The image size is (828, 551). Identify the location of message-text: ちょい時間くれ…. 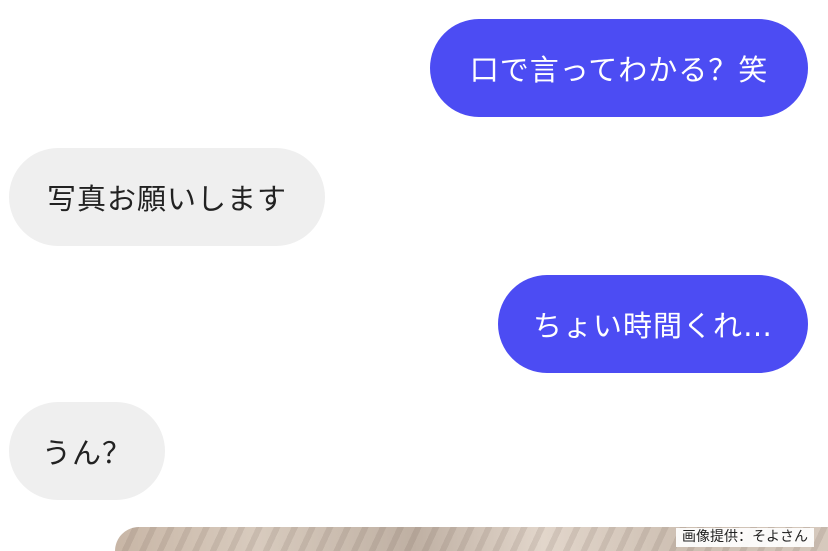
(652, 326).